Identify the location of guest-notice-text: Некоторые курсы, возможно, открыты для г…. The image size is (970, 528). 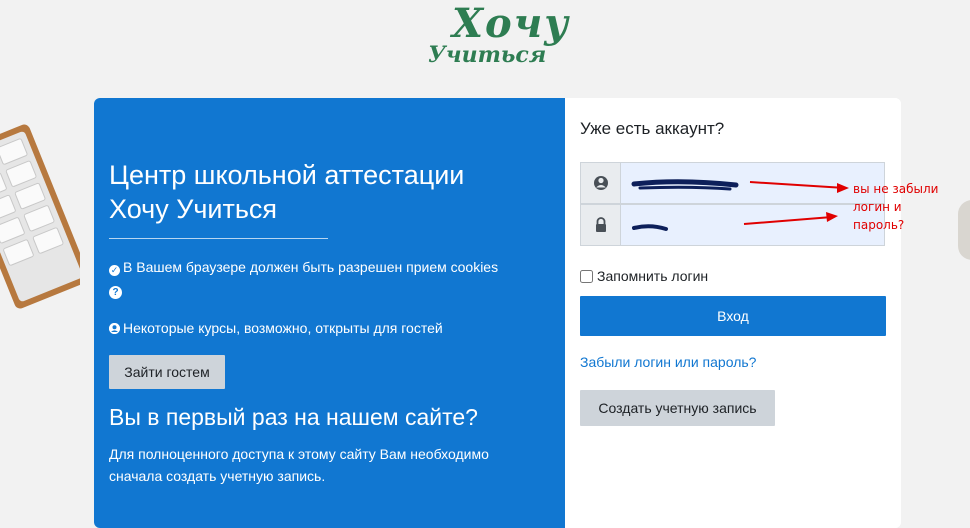
(283, 328).